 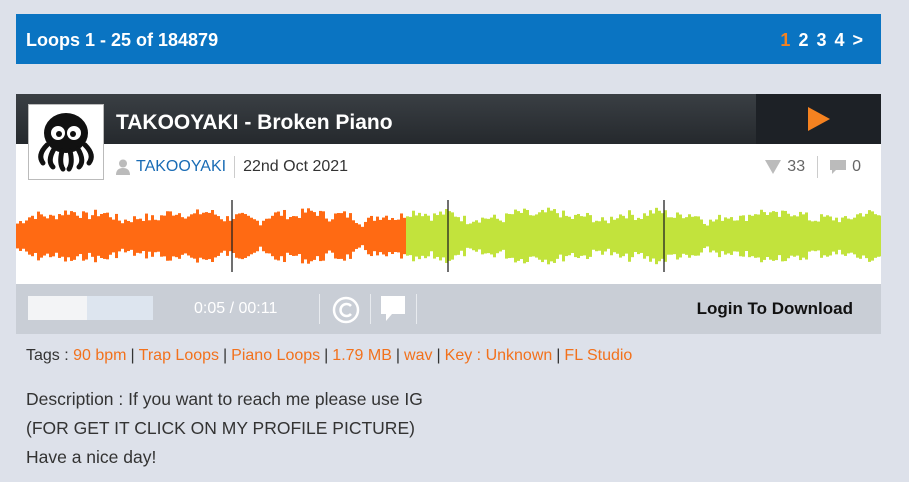 I want to click on tag-link: wav, so click(x=418, y=355).